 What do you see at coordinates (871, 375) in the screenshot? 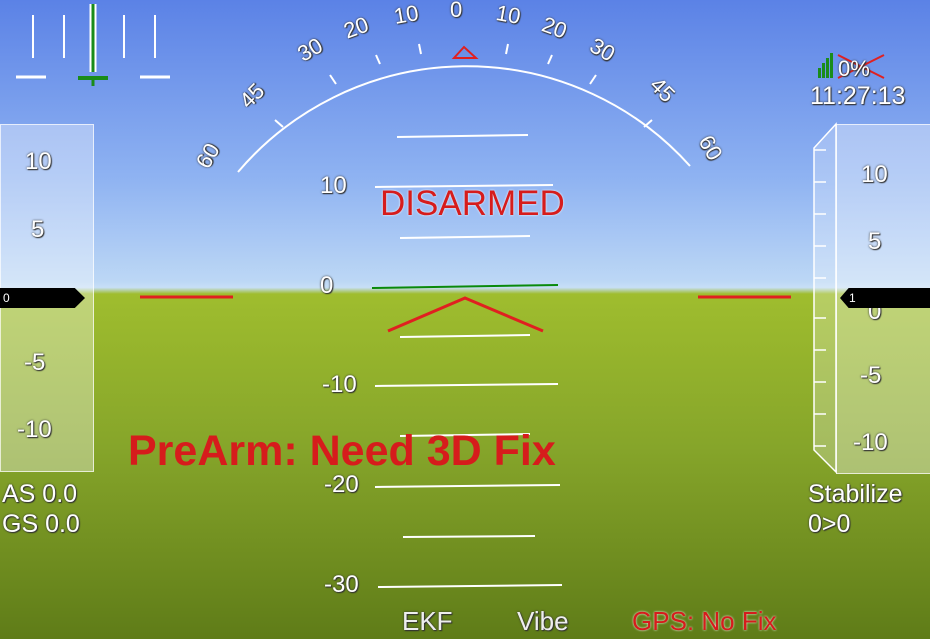
I see `alt-tape-label: -5` at bounding box center [871, 375].